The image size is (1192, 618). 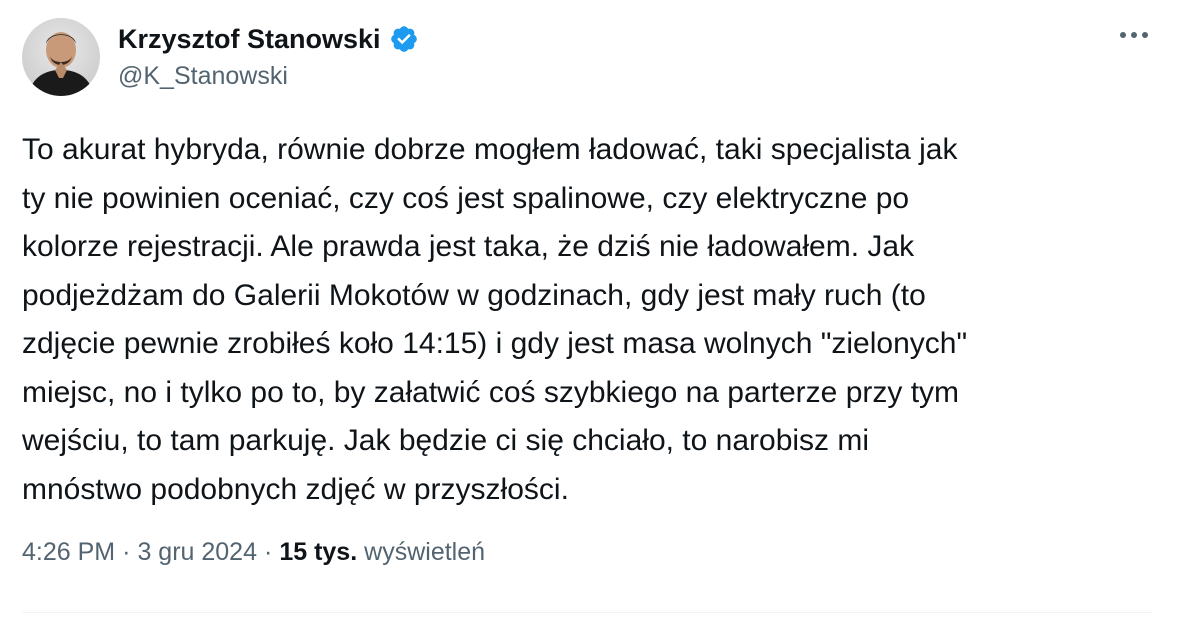 I want to click on tweet-date: 3 gru 2024, so click(x=197, y=552).